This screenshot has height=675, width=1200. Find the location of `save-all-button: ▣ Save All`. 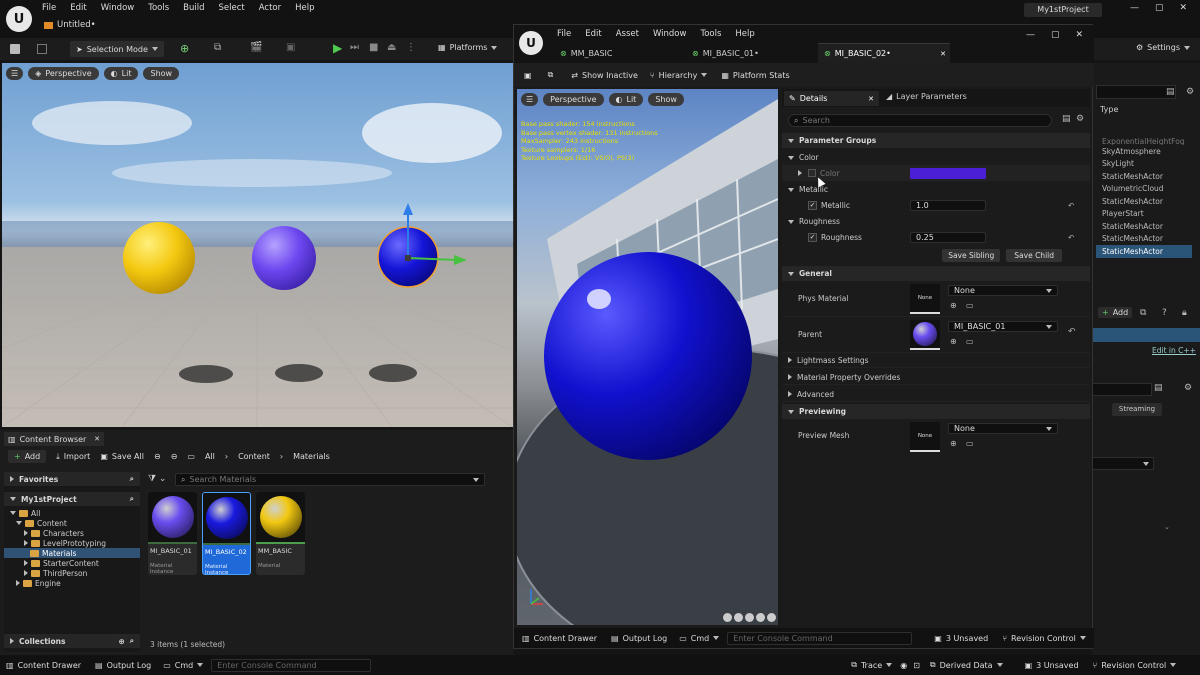

save-all-button: ▣ Save All is located at coordinates (122, 456).